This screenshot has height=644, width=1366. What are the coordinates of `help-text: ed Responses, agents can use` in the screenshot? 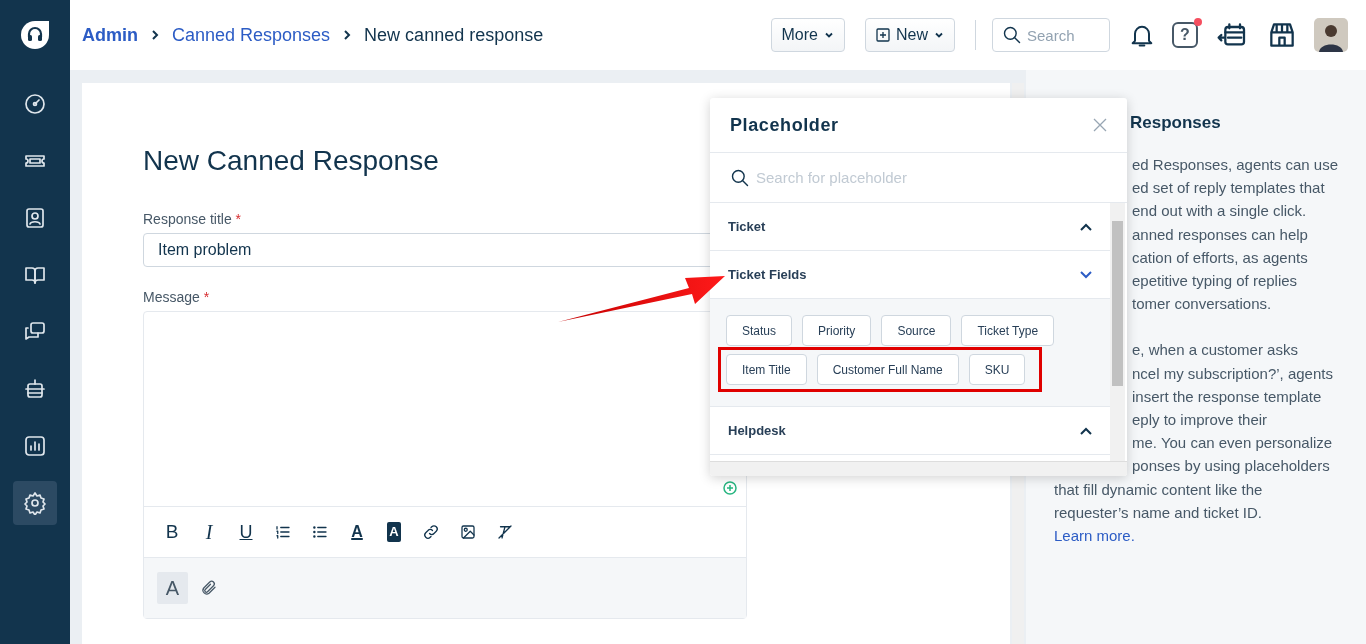 It's located at (1235, 165).